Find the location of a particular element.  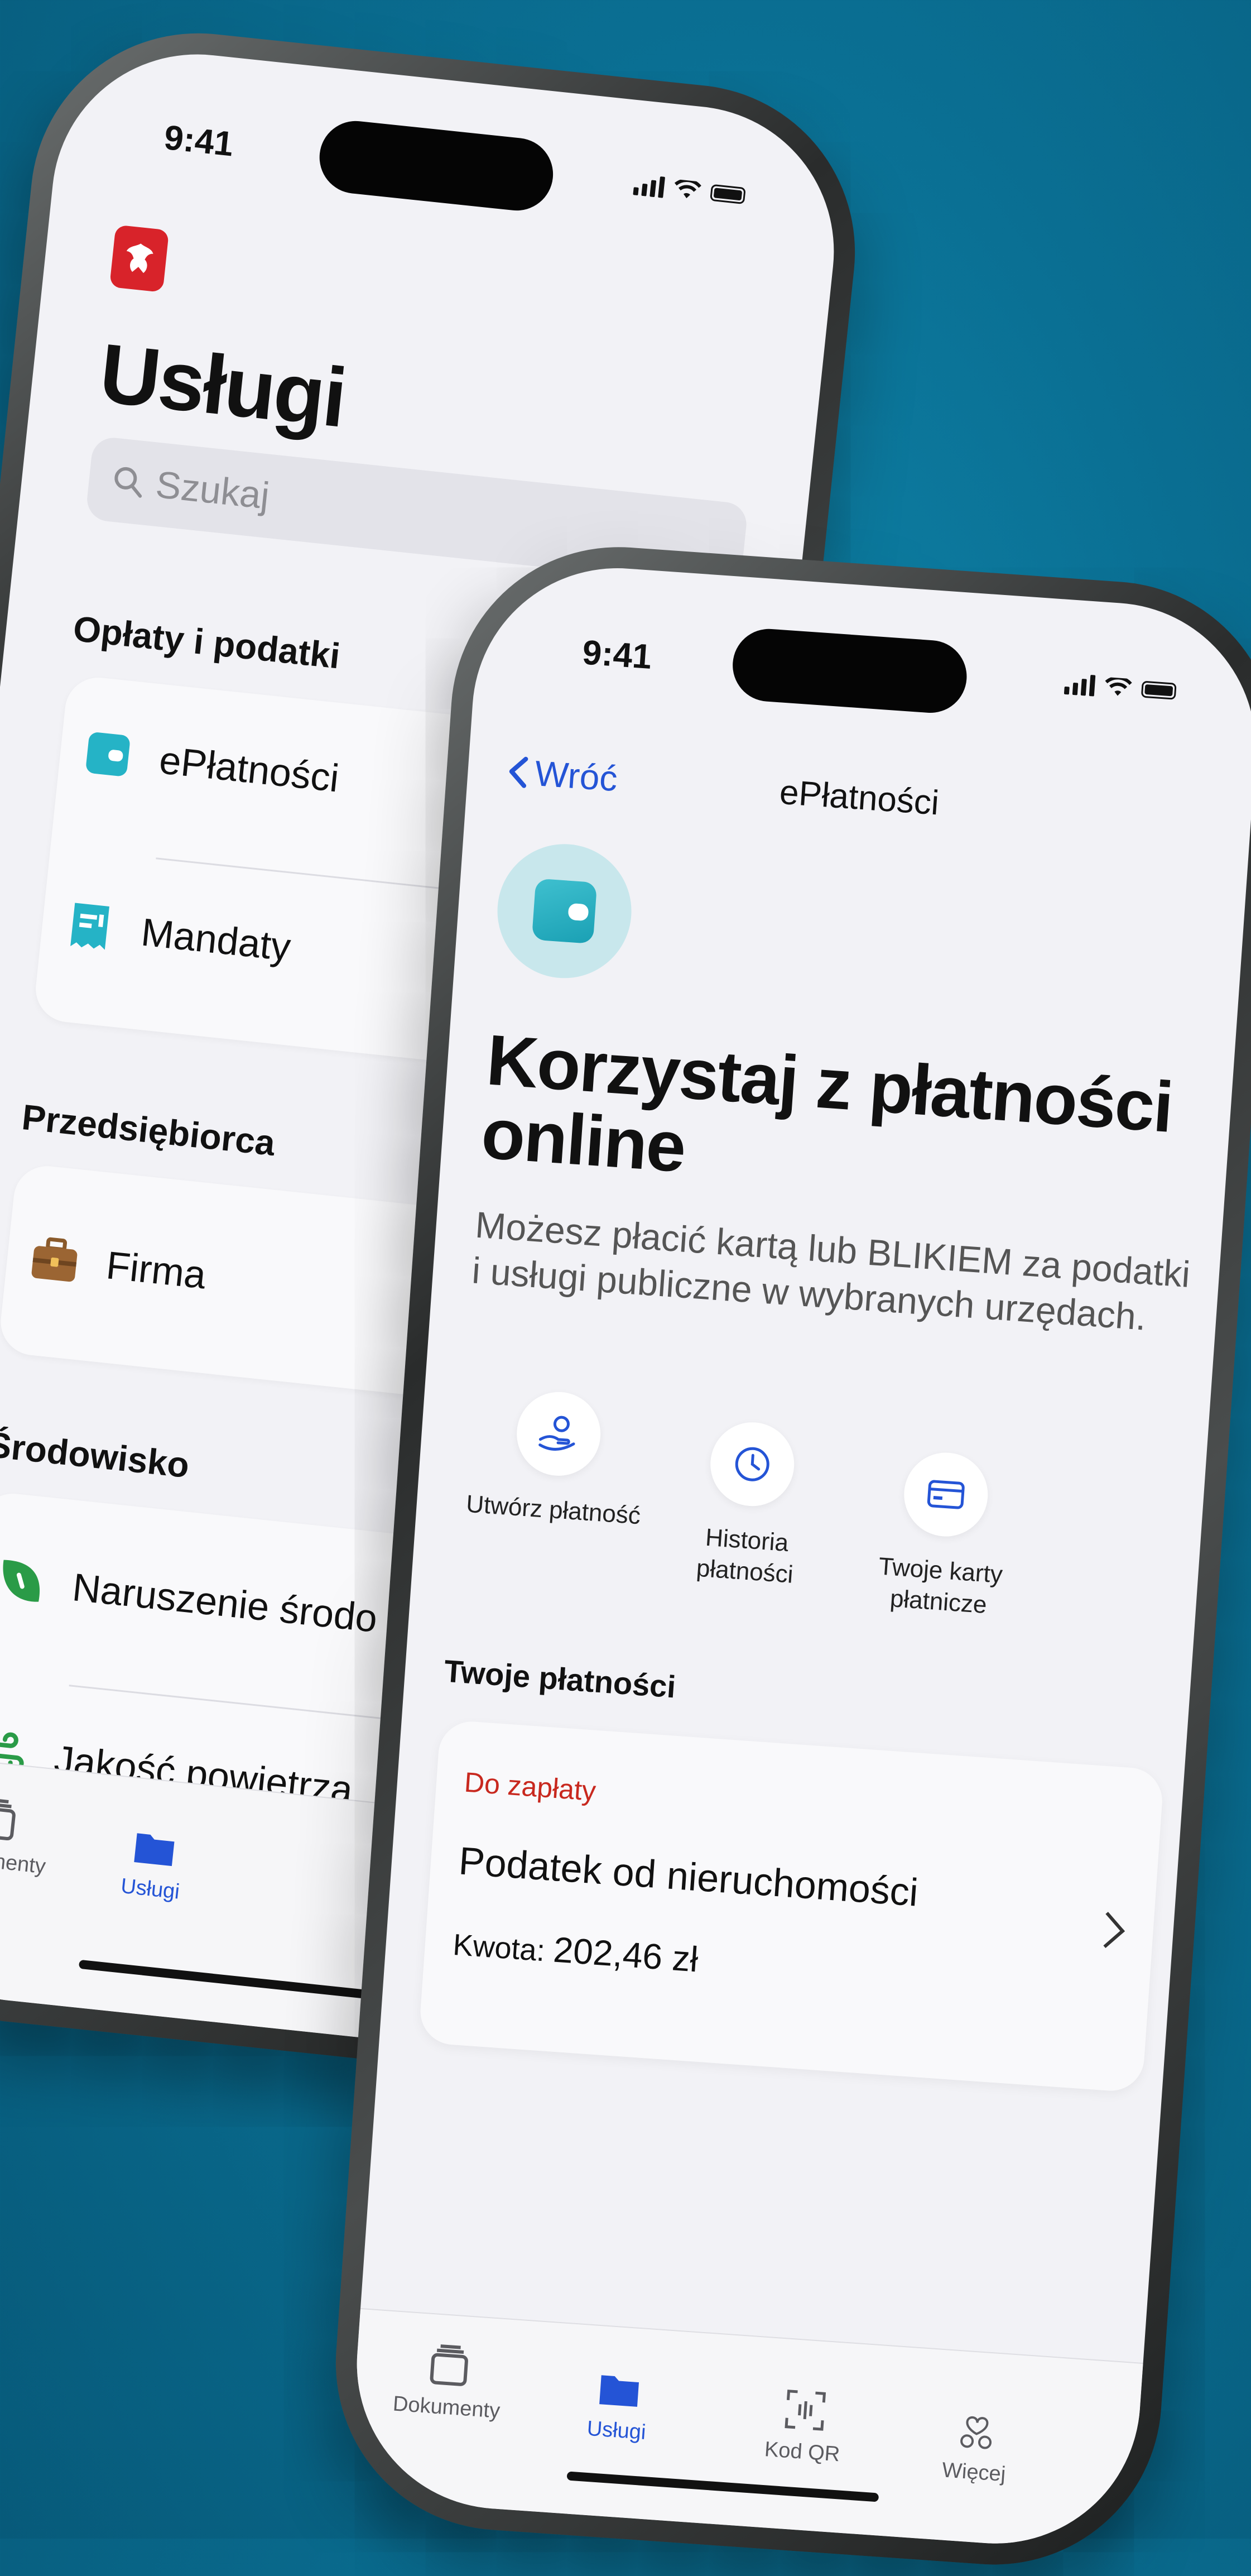

list-item-fines: Mandaty is located at coordinates (177, 935).